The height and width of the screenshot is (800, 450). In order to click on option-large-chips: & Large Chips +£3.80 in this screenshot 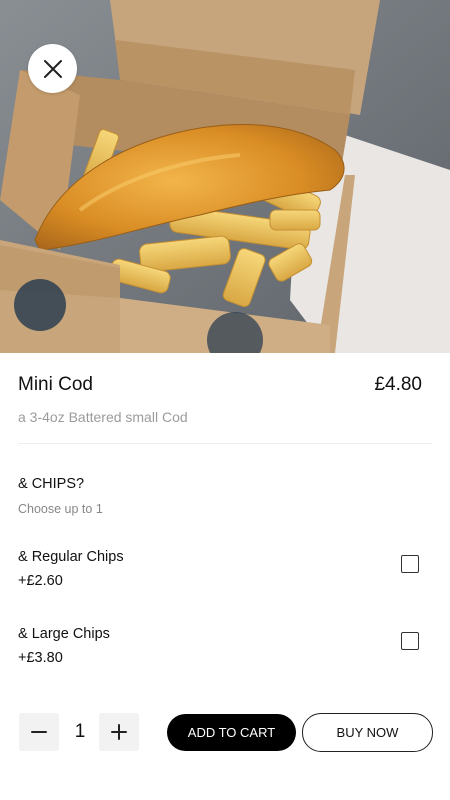, I will do `click(223, 651)`.